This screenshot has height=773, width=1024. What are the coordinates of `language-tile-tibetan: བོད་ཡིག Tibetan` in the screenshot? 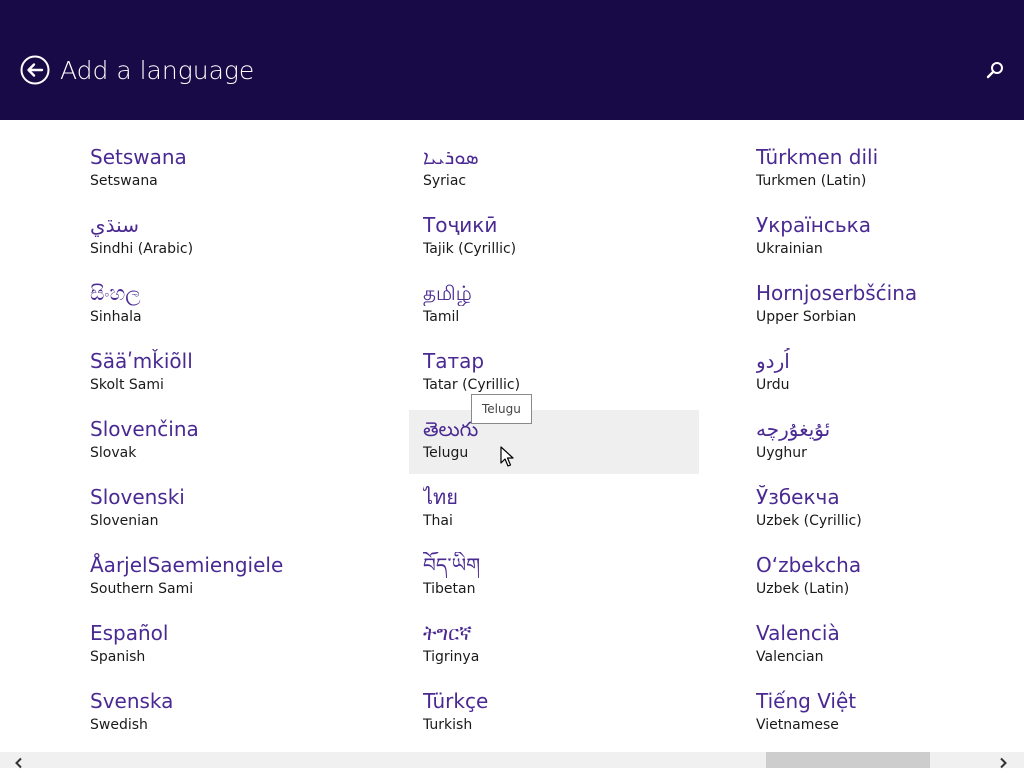 It's located at (554, 578).